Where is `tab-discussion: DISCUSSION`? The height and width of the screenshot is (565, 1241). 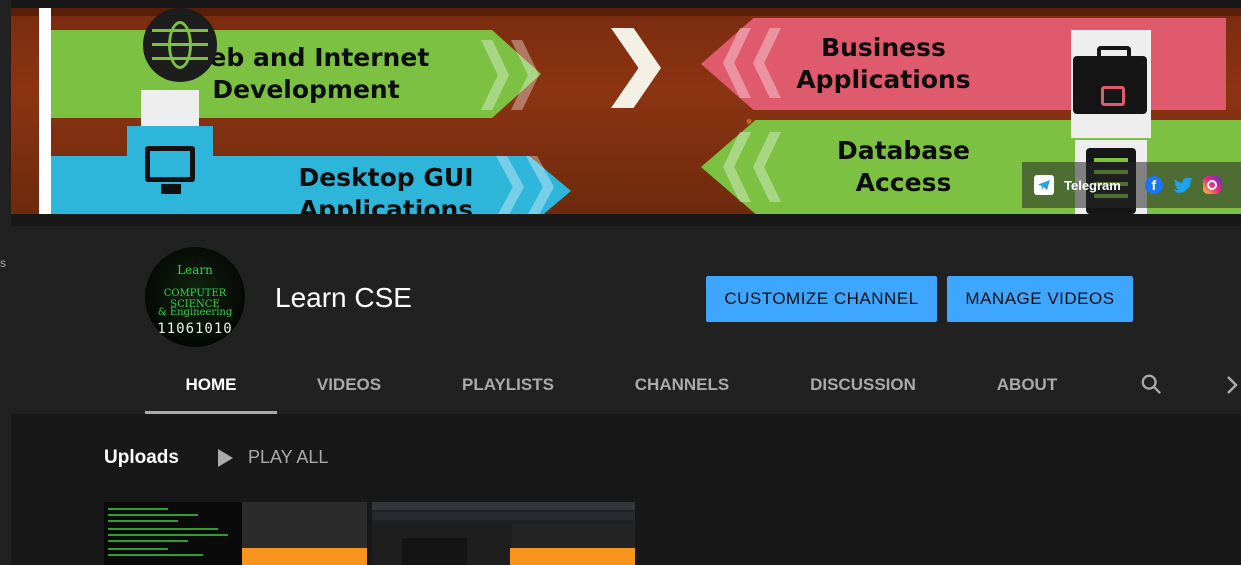
tab-discussion: DISCUSSION is located at coordinates (863, 387).